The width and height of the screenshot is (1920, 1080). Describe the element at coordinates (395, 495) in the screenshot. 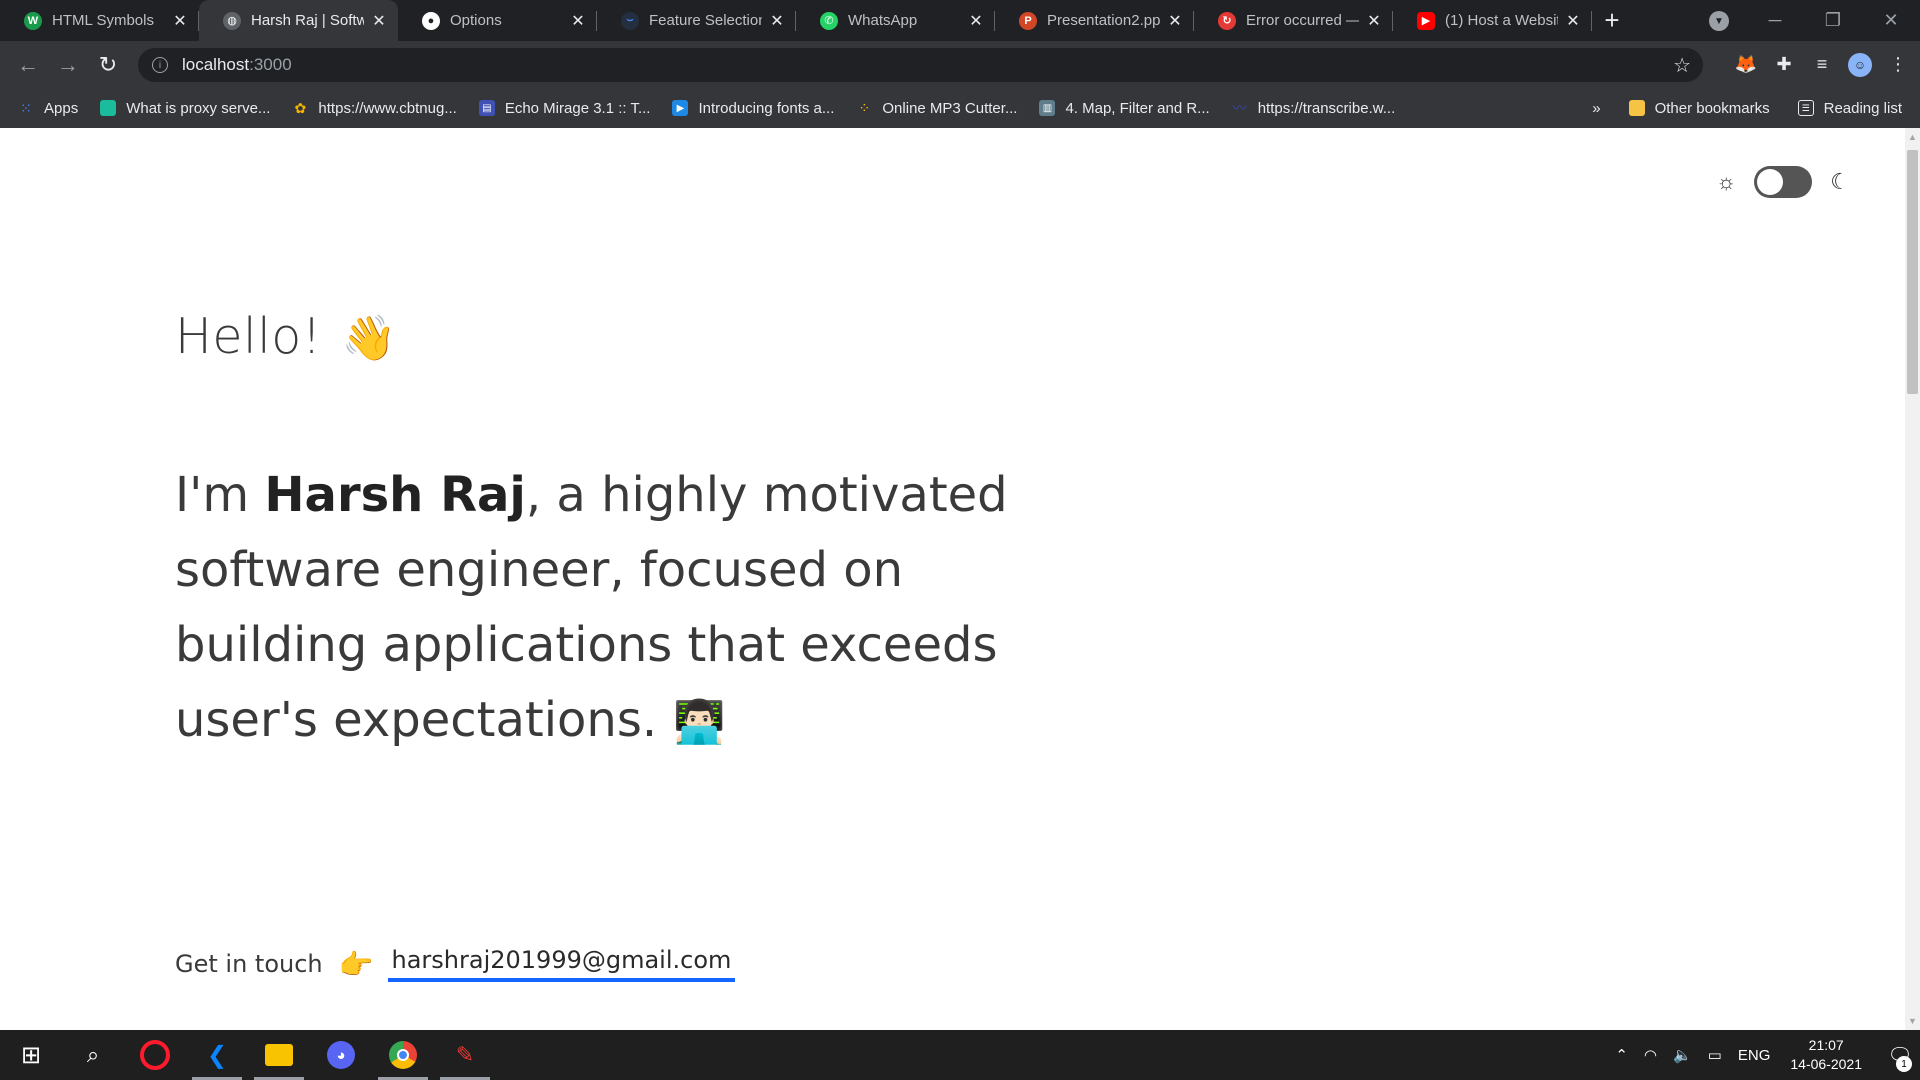

I see `author-name: Harsh Raj` at that location.